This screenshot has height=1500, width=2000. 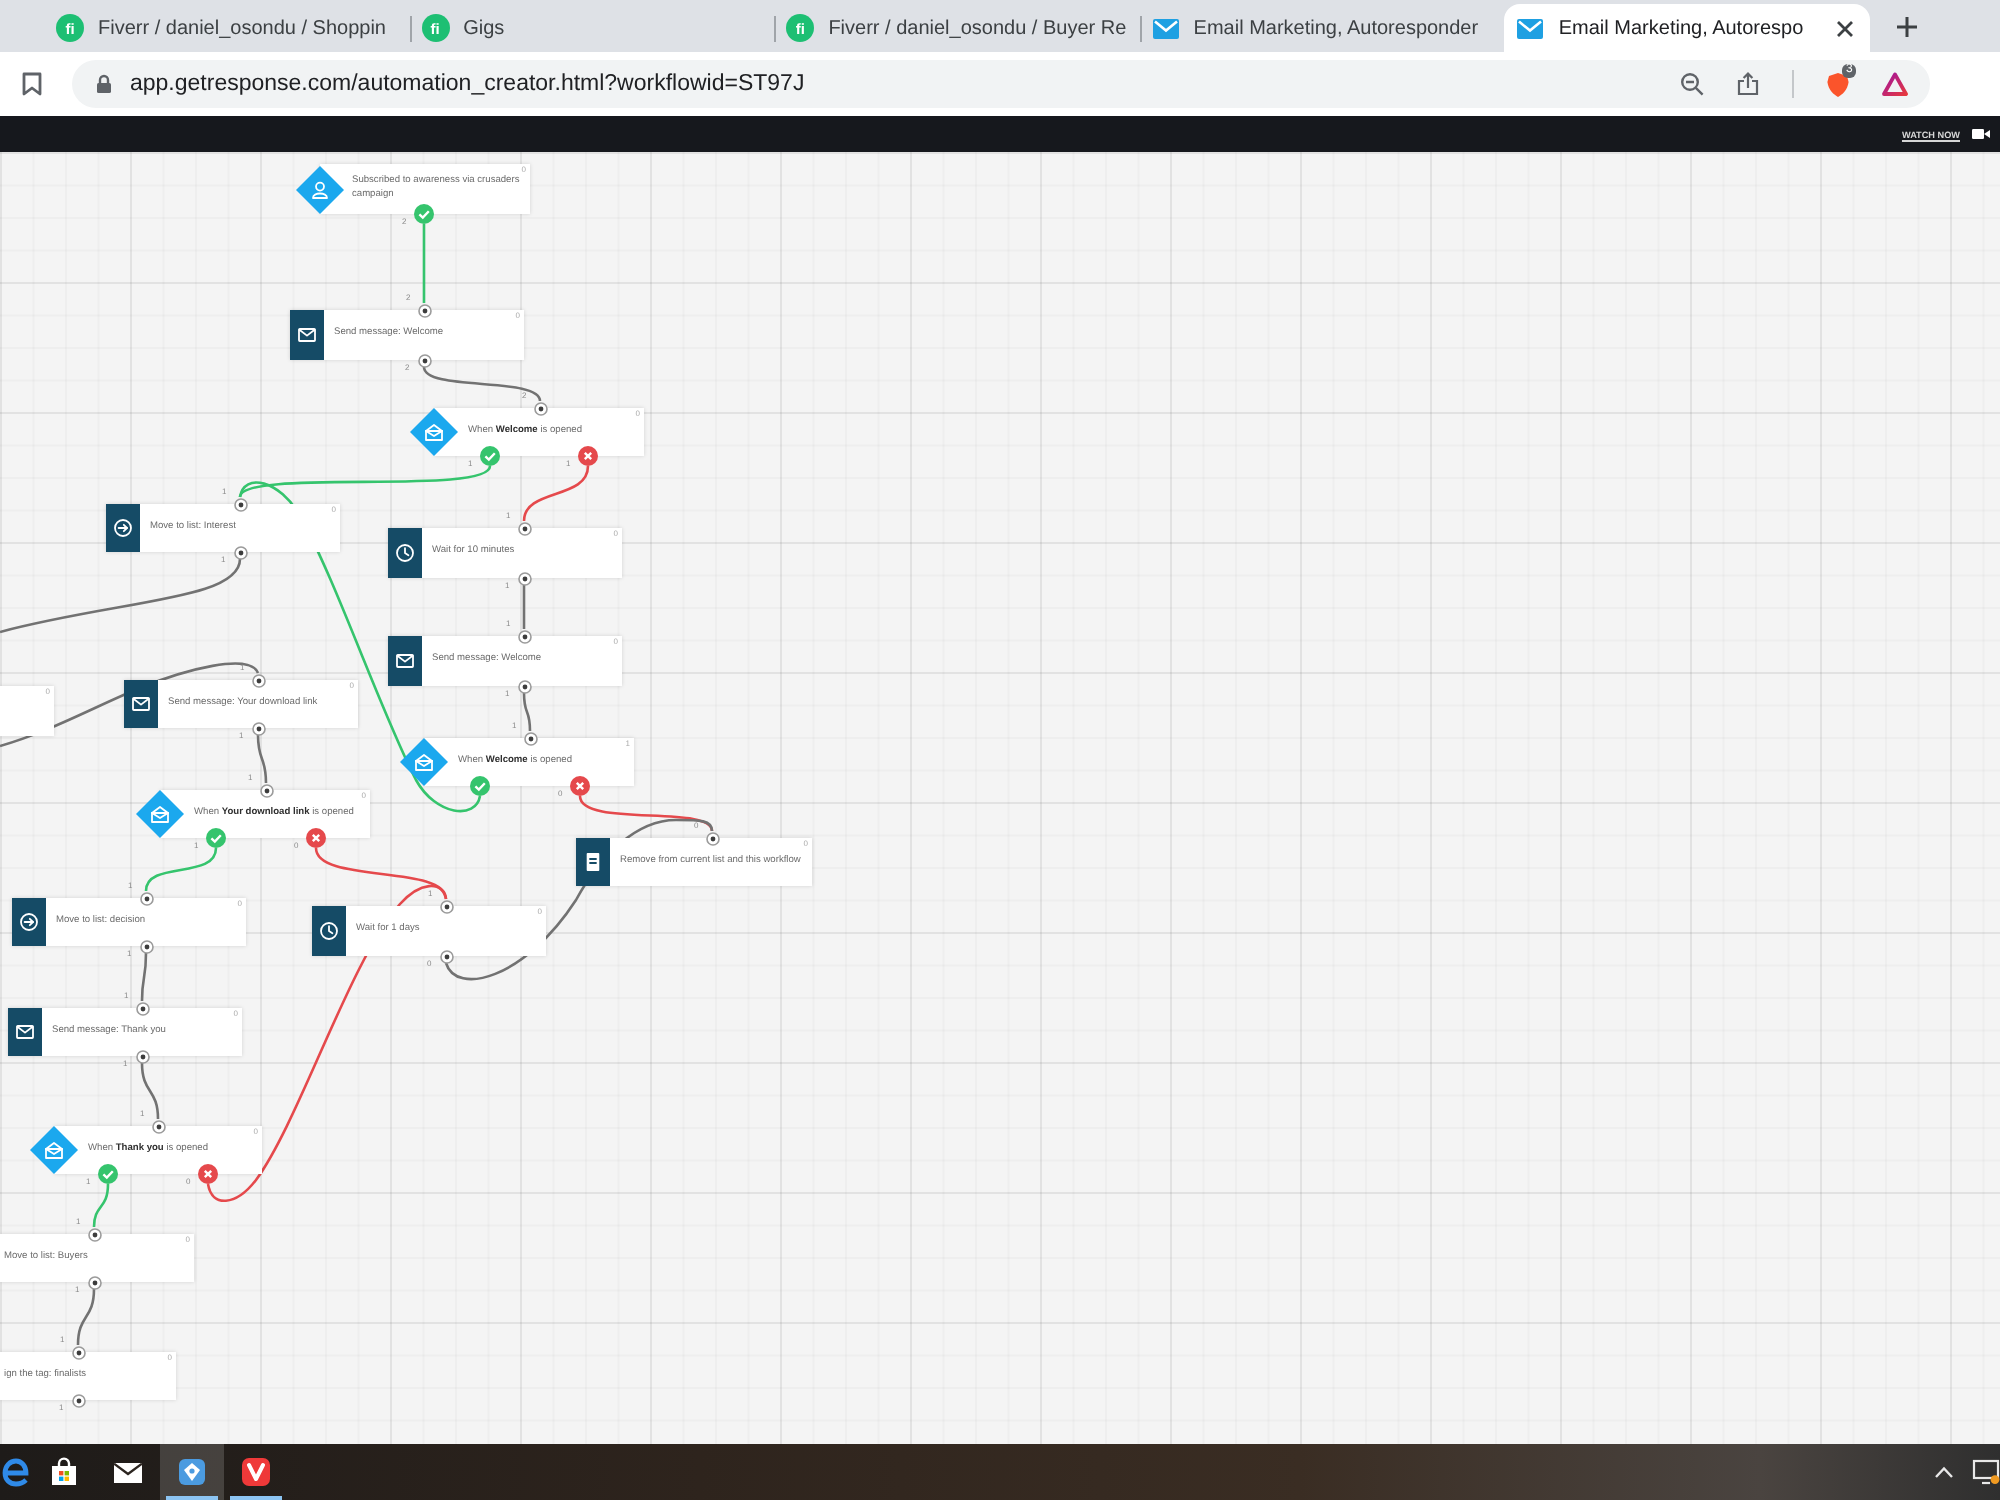 I want to click on document-icon, so click(x=593, y=862).